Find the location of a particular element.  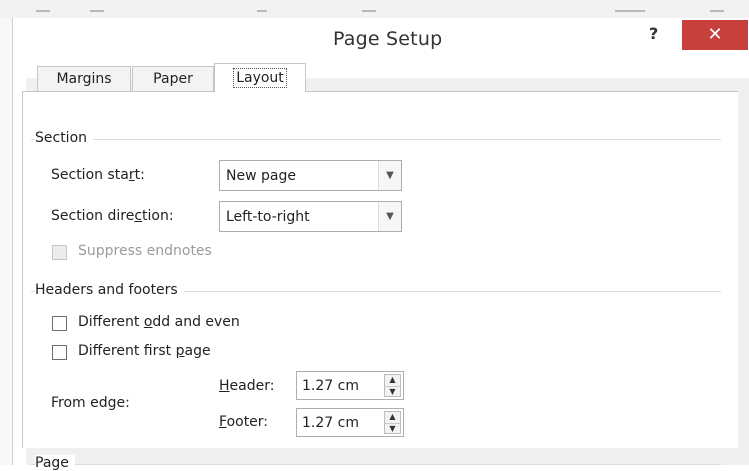

different-odd-even-label: Different odd and even is located at coordinates (159, 322).